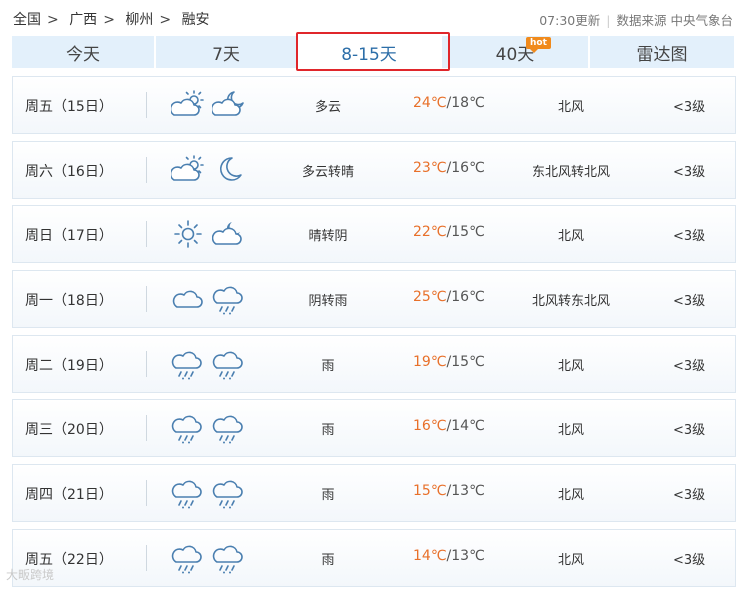 The height and width of the screenshot is (594, 753). I want to click on temperature: 23℃/16℃, so click(449, 168).